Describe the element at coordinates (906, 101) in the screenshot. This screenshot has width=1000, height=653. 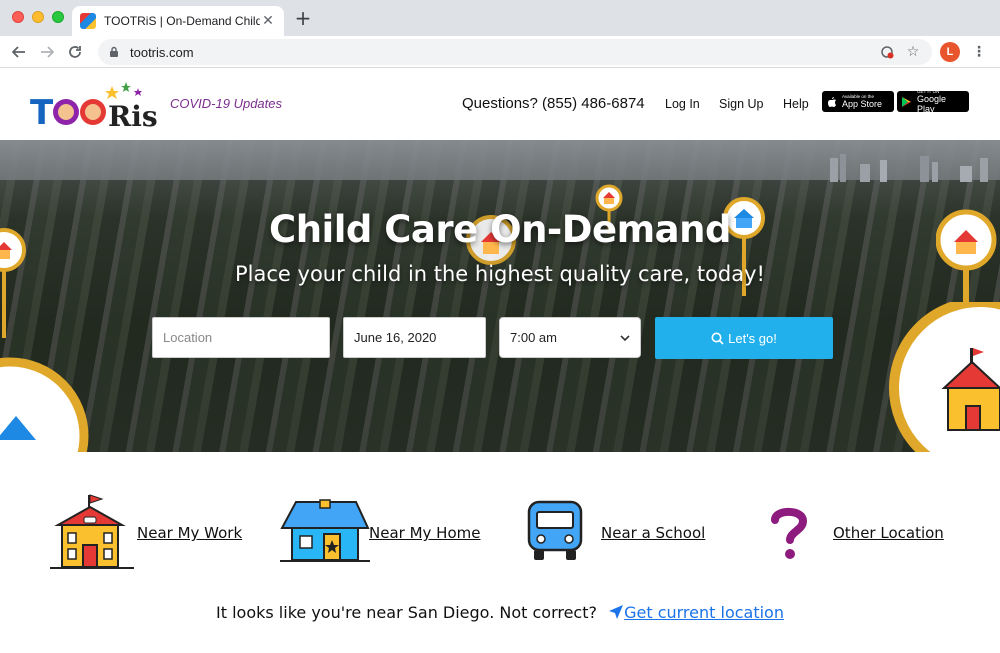
I see `google-play-icon` at that location.